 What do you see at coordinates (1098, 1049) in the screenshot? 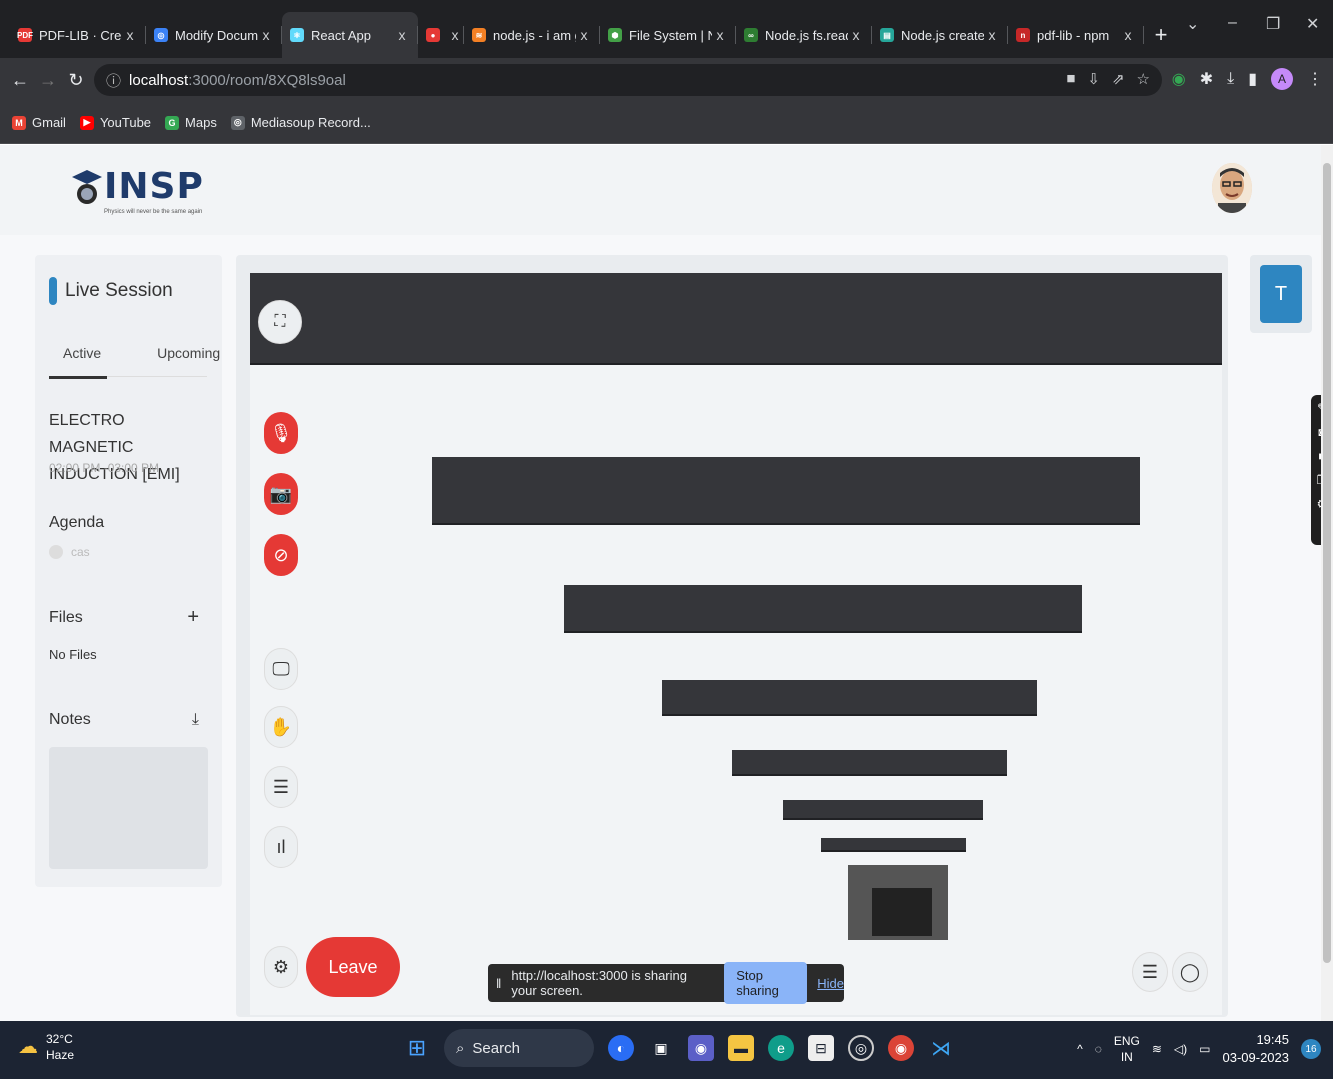
I see `tray-app-icon: ◌` at bounding box center [1098, 1049].